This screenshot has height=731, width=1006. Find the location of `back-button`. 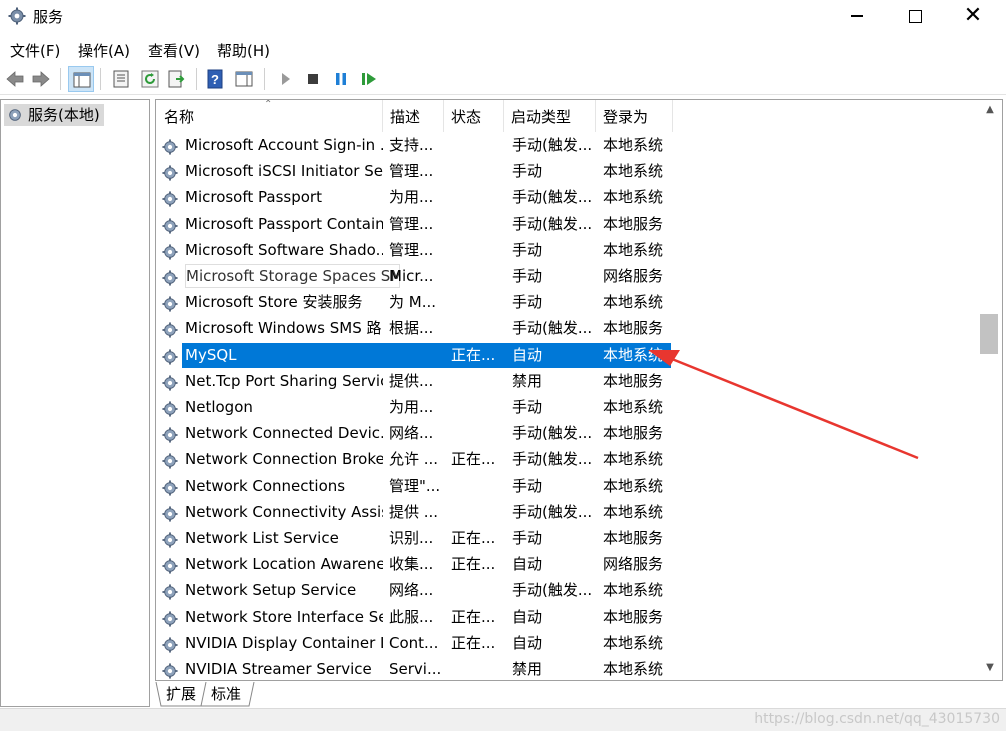

back-button is located at coordinates (15, 79).